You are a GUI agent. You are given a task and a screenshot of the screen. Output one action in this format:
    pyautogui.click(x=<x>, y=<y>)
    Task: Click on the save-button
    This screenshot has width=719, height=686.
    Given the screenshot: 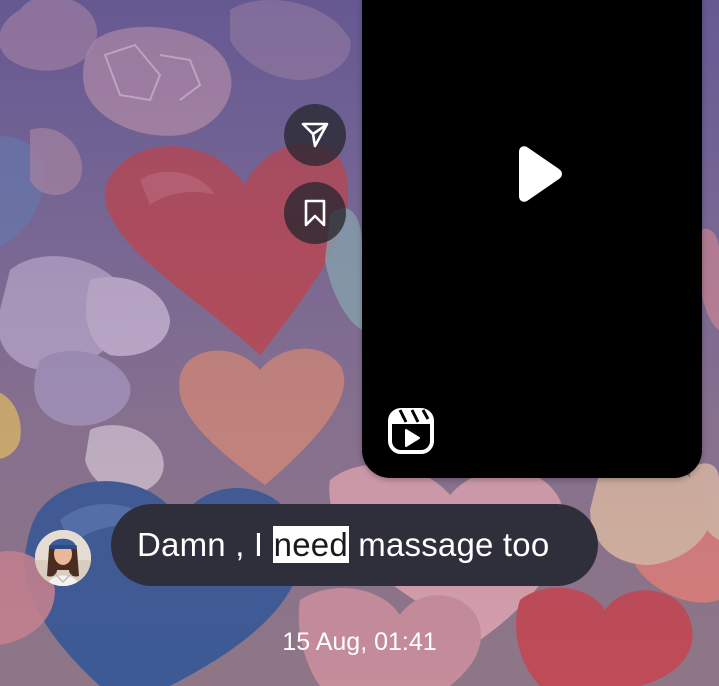 What is the action you would take?
    pyautogui.click(x=315, y=213)
    